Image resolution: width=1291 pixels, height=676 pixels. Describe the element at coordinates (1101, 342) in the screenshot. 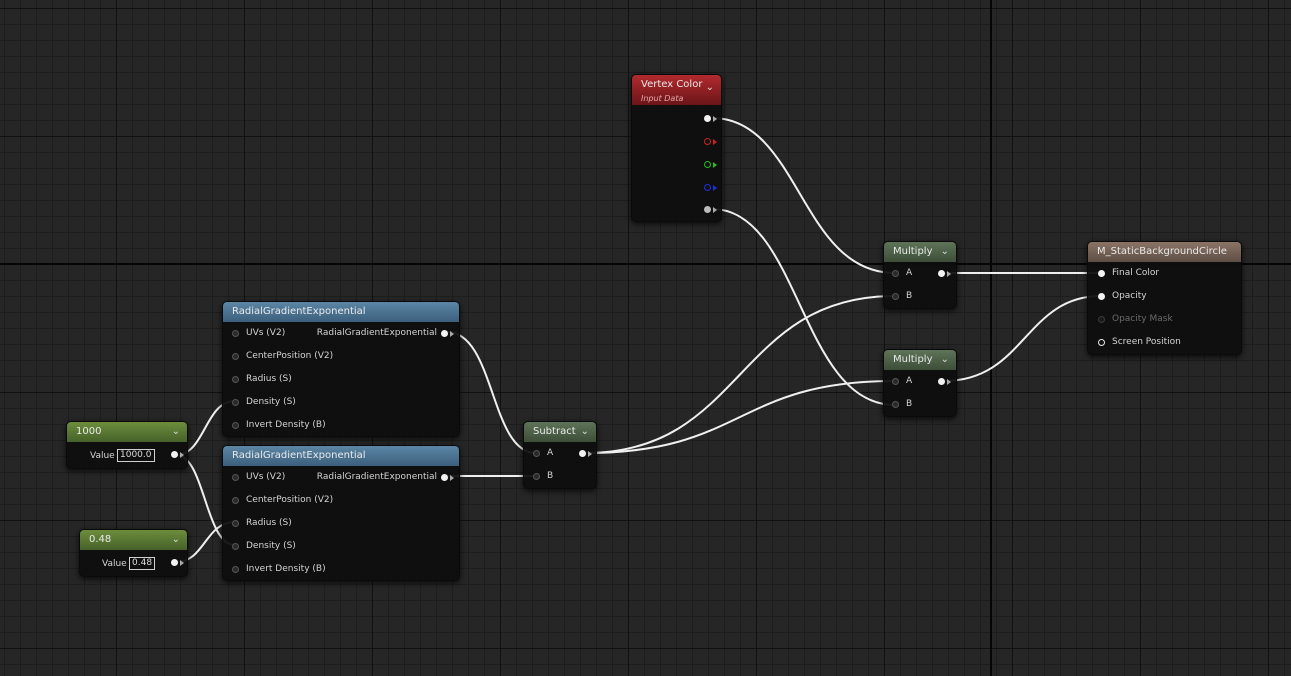

I see `screen-position-pin` at that location.